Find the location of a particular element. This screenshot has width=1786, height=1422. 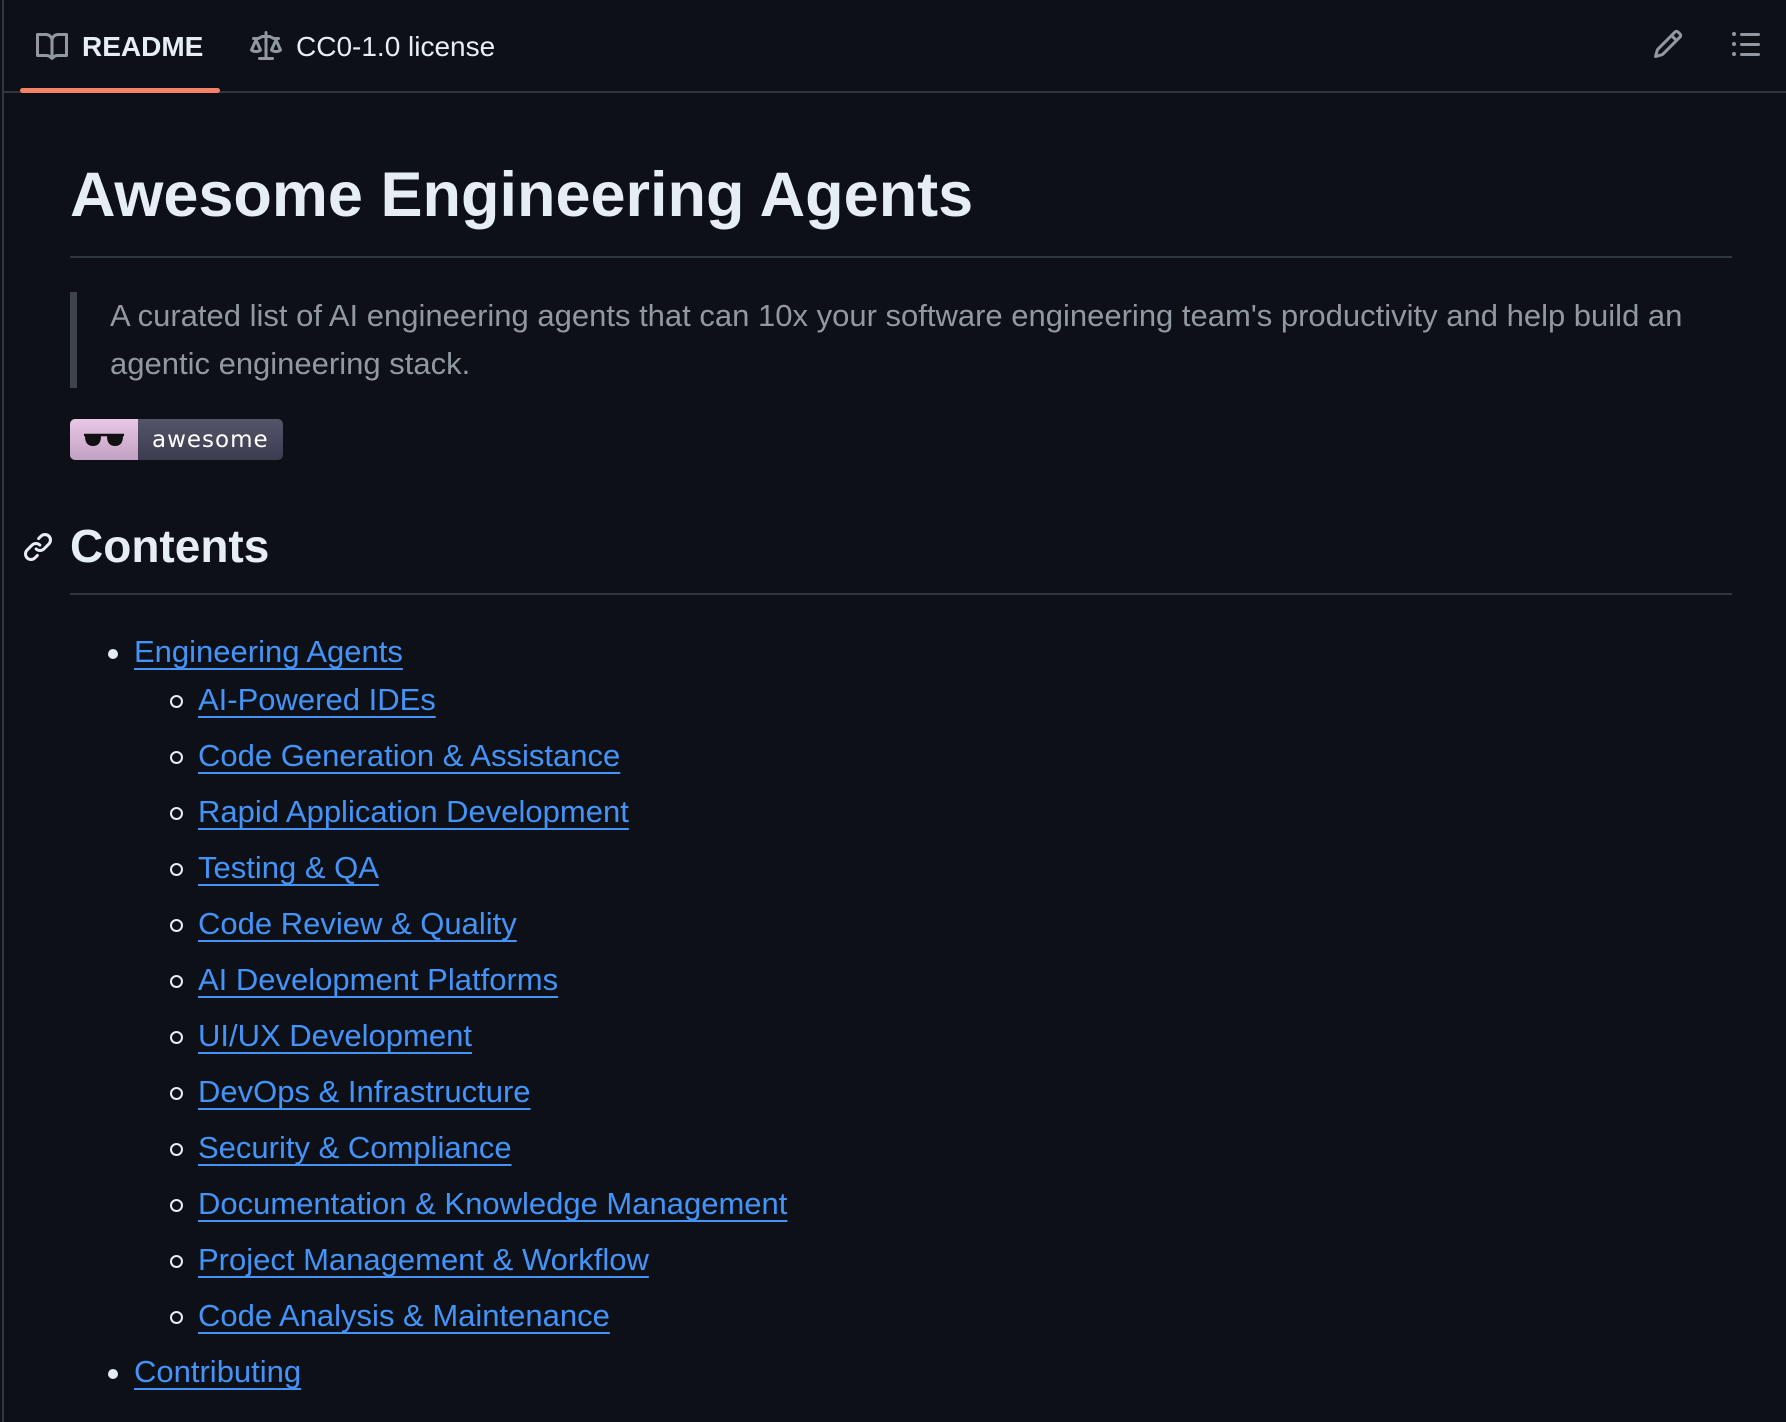

toc-subitem: UI/UX Development is located at coordinates (902, 1036).